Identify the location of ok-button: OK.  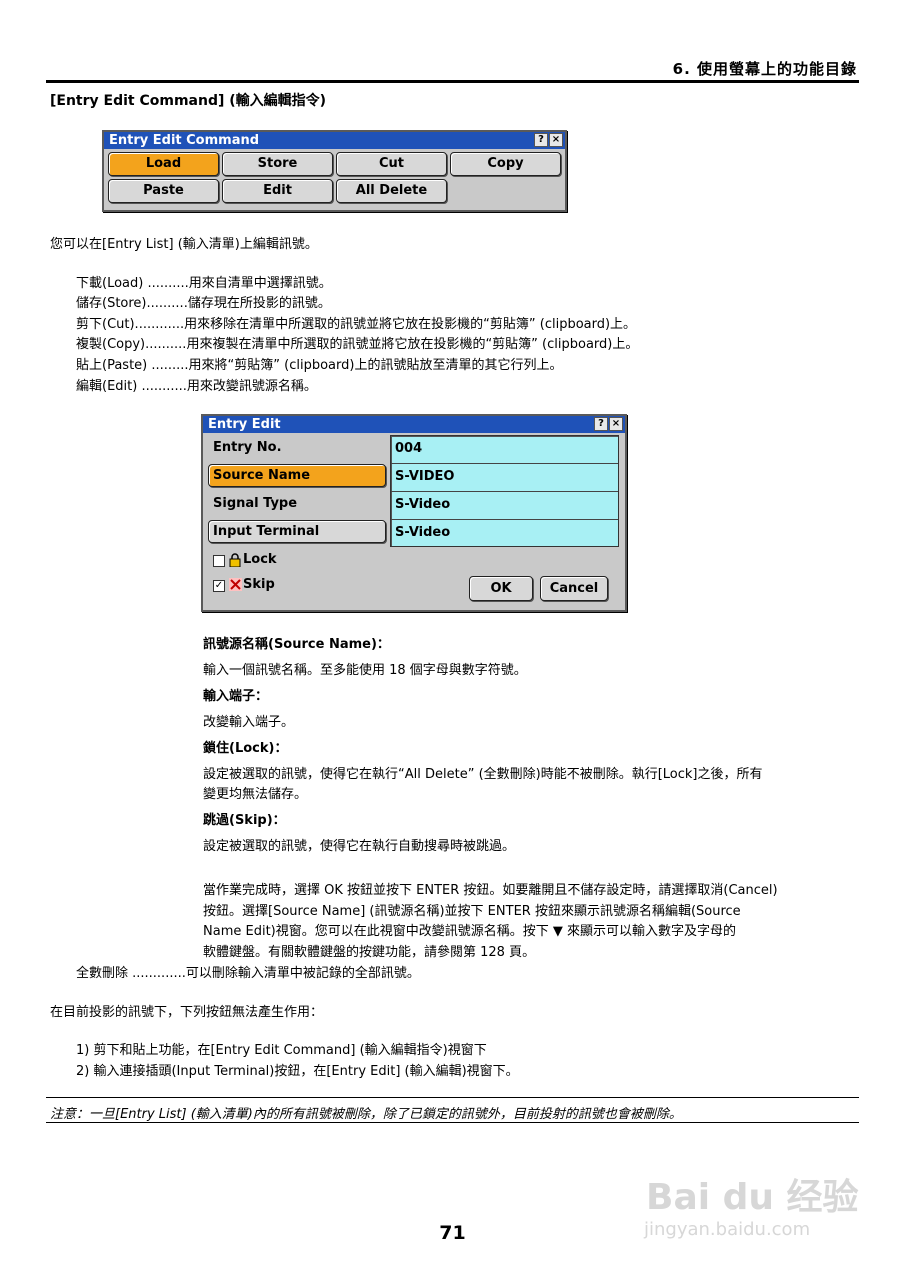
(501, 588).